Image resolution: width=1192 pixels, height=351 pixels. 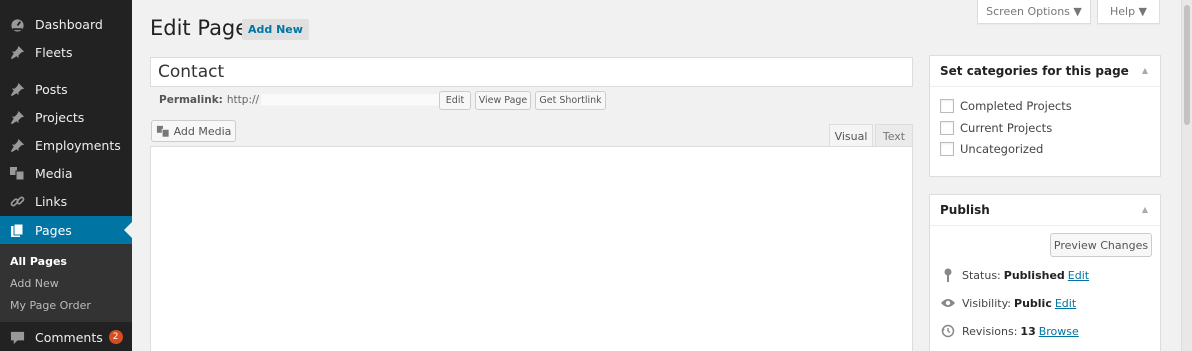 What do you see at coordinates (78, 145) in the screenshot?
I see `sidebar-item-label: Employments` at bounding box center [78, 145].